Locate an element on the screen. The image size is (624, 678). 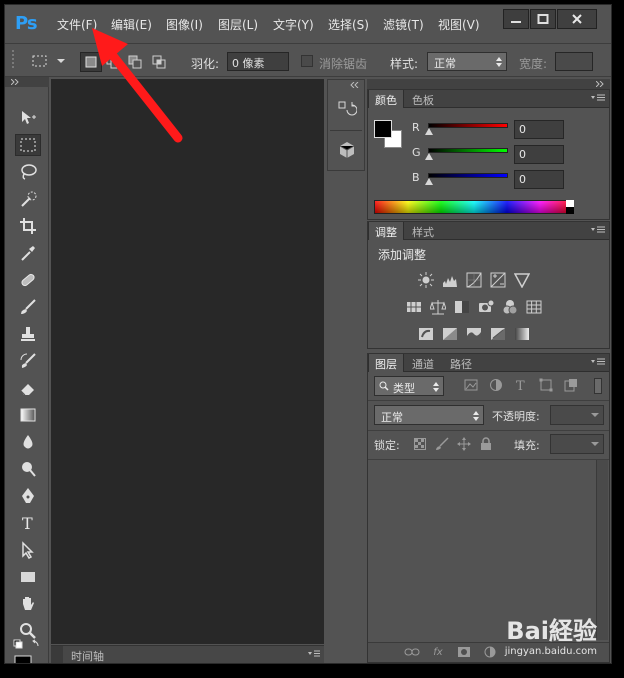
tab-channels: 通道 is located at coordinates (423, 363).